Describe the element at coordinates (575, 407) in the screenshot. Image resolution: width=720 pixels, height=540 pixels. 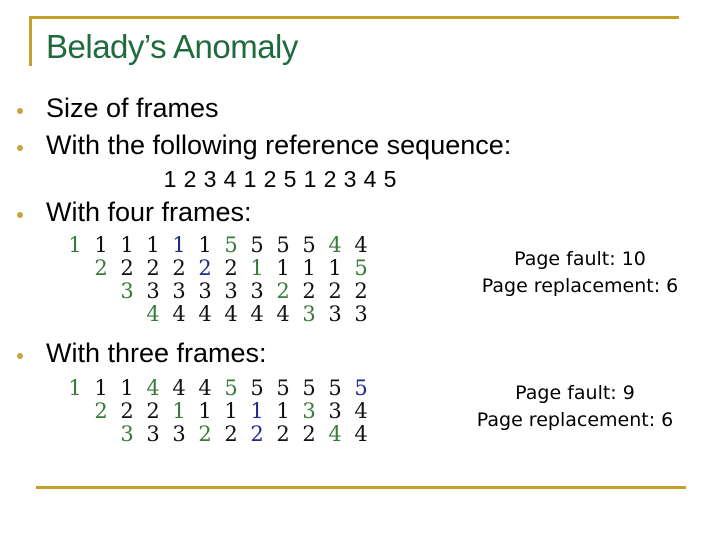
I see `three-frames-stats: Page fault: 9 Page replacement: 6` at that location.